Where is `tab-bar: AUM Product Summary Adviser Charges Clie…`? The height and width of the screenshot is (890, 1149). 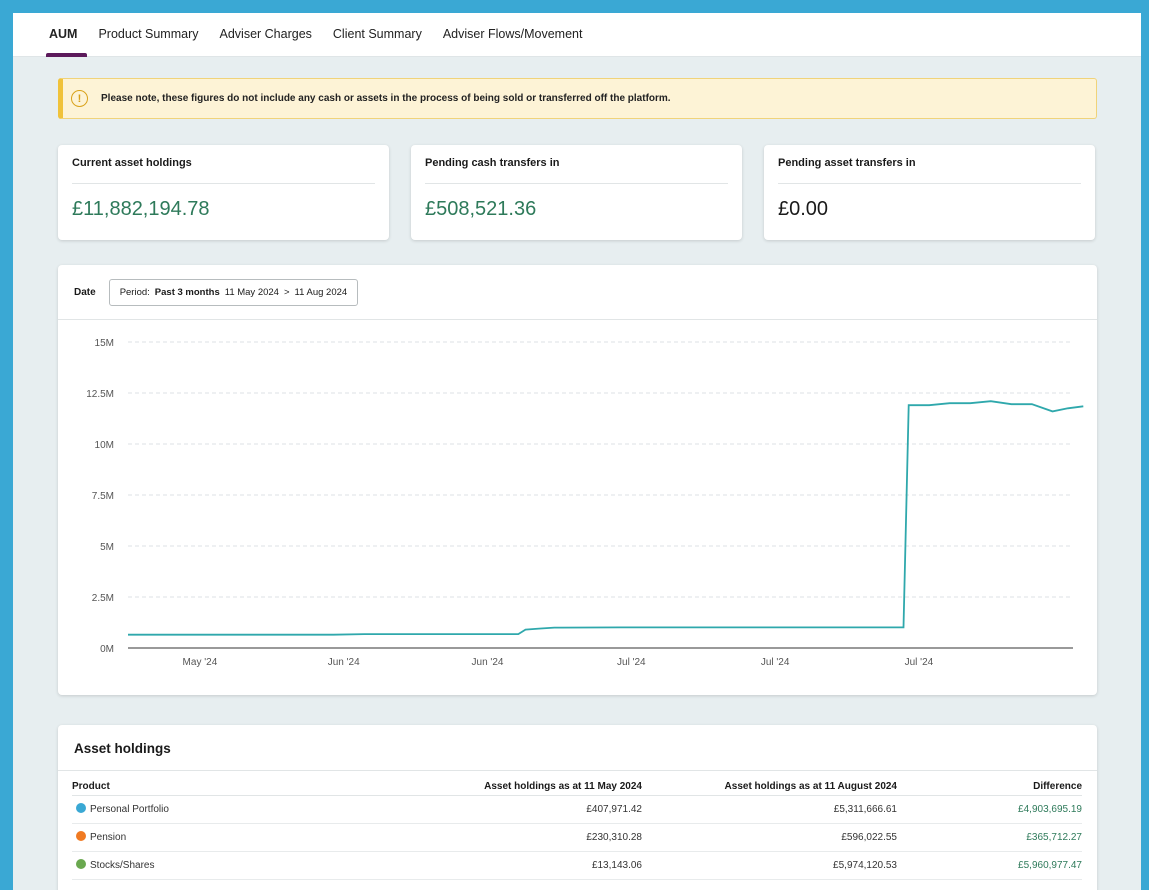
tab-bar: AUM Product Summary Adviser Charges Clie… is located at coordinates (577, 35).